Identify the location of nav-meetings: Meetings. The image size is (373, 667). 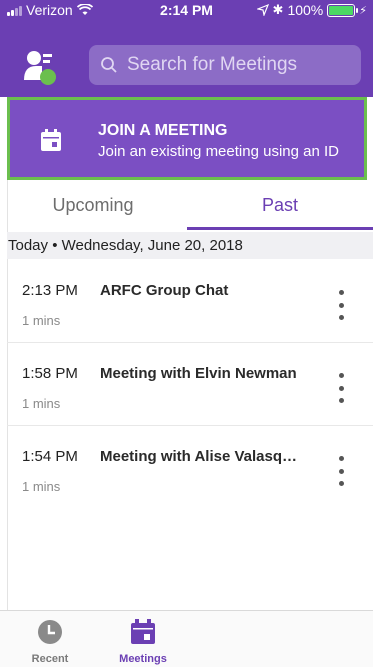
(143, 639).